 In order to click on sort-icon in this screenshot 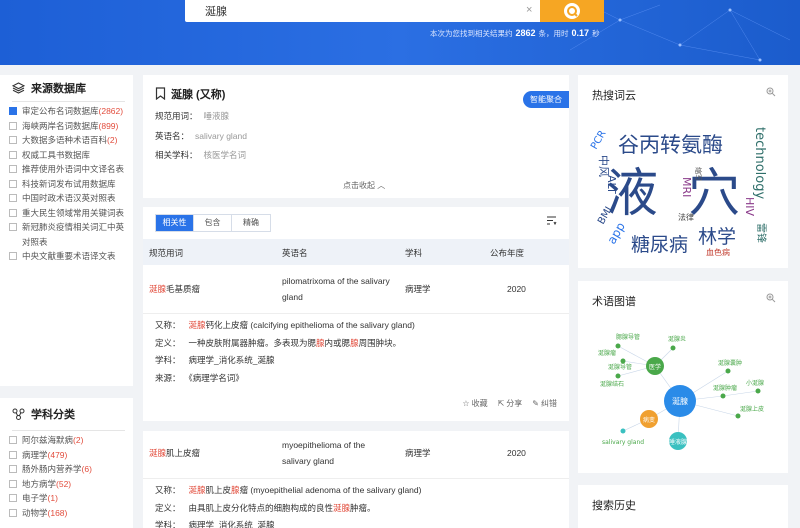, I will do `click(551, 221)`.